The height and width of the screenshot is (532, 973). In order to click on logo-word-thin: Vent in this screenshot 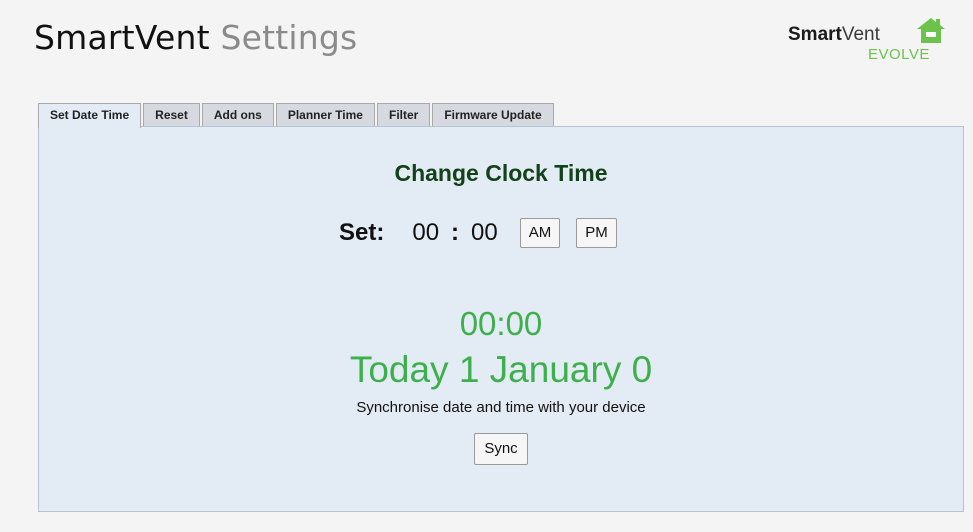, I will do `click(860, 34)`.